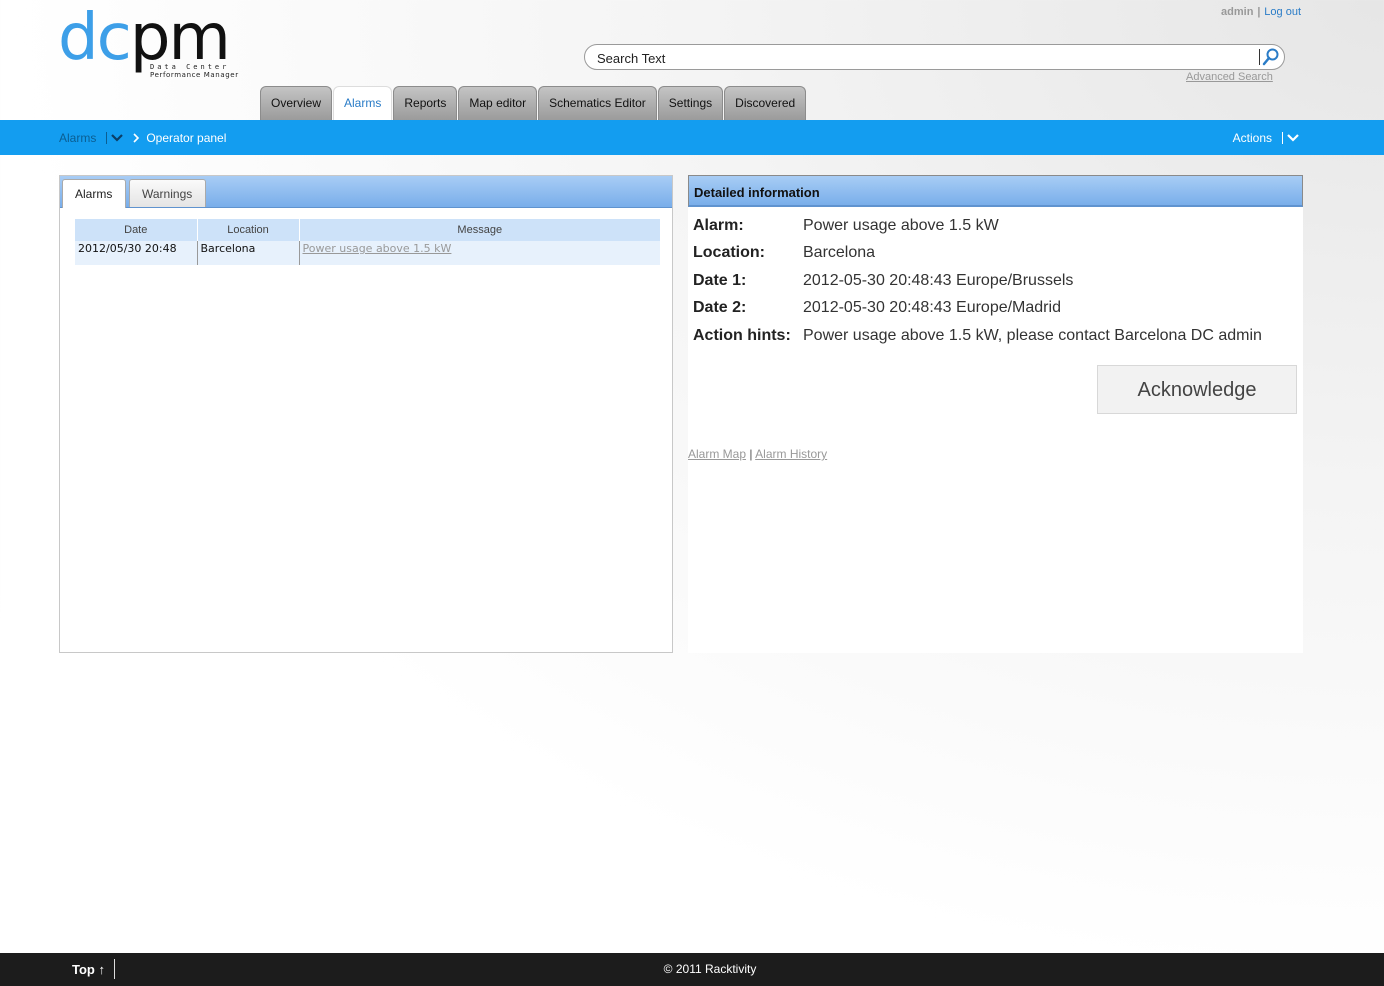 The height and width of the screenshot is (986, 1384). I want to click on actions-menu: Actions, so click(1266, 138).